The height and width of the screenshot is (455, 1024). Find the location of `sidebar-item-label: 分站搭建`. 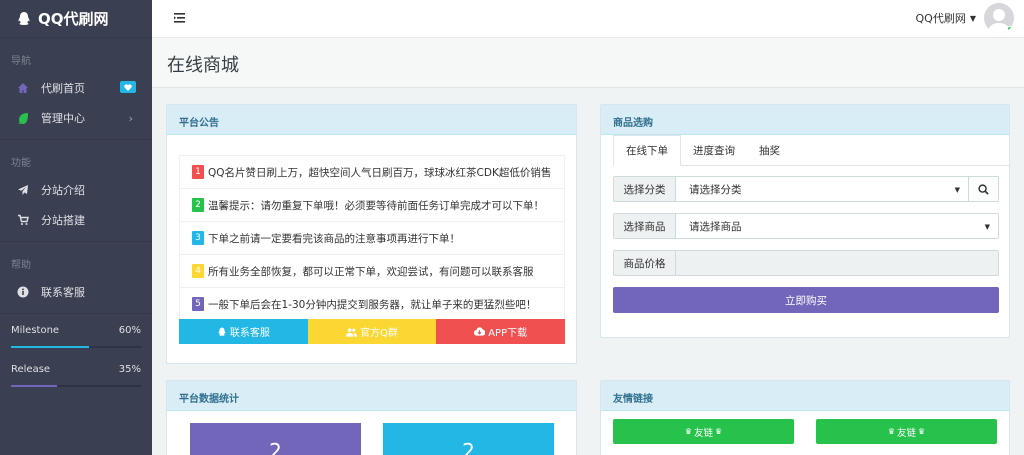

sidebar-item-label: 分站搭建 is located at coordinates (63, 220).